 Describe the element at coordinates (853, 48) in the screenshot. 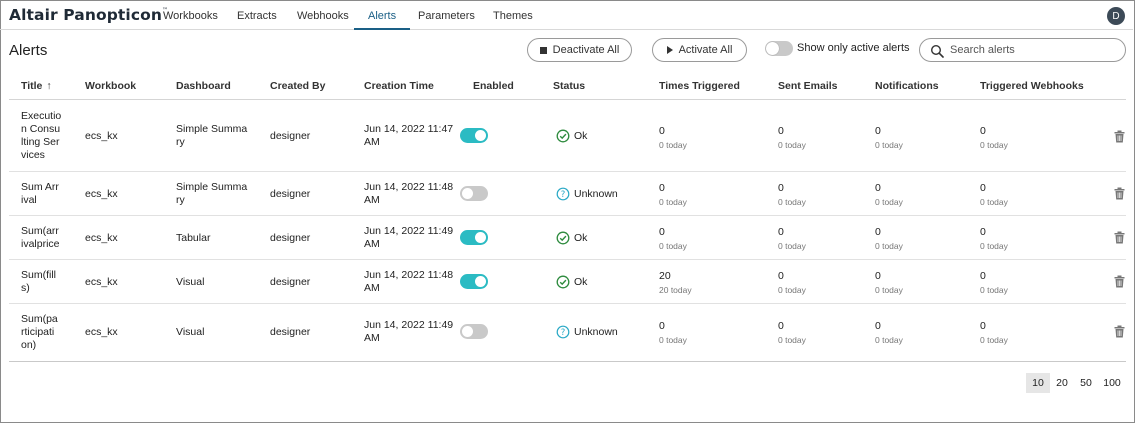

I see `active-only-label: Show only active alerts` at that location.